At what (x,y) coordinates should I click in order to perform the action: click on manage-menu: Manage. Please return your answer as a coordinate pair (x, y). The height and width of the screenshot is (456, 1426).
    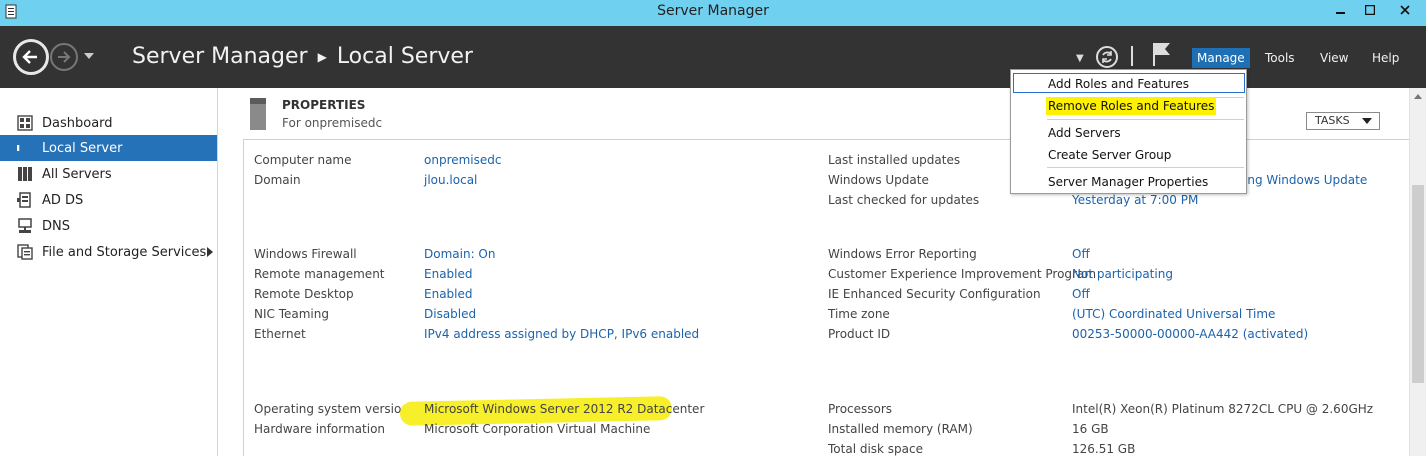
    Looking at the image, I should click on (1221, 58).